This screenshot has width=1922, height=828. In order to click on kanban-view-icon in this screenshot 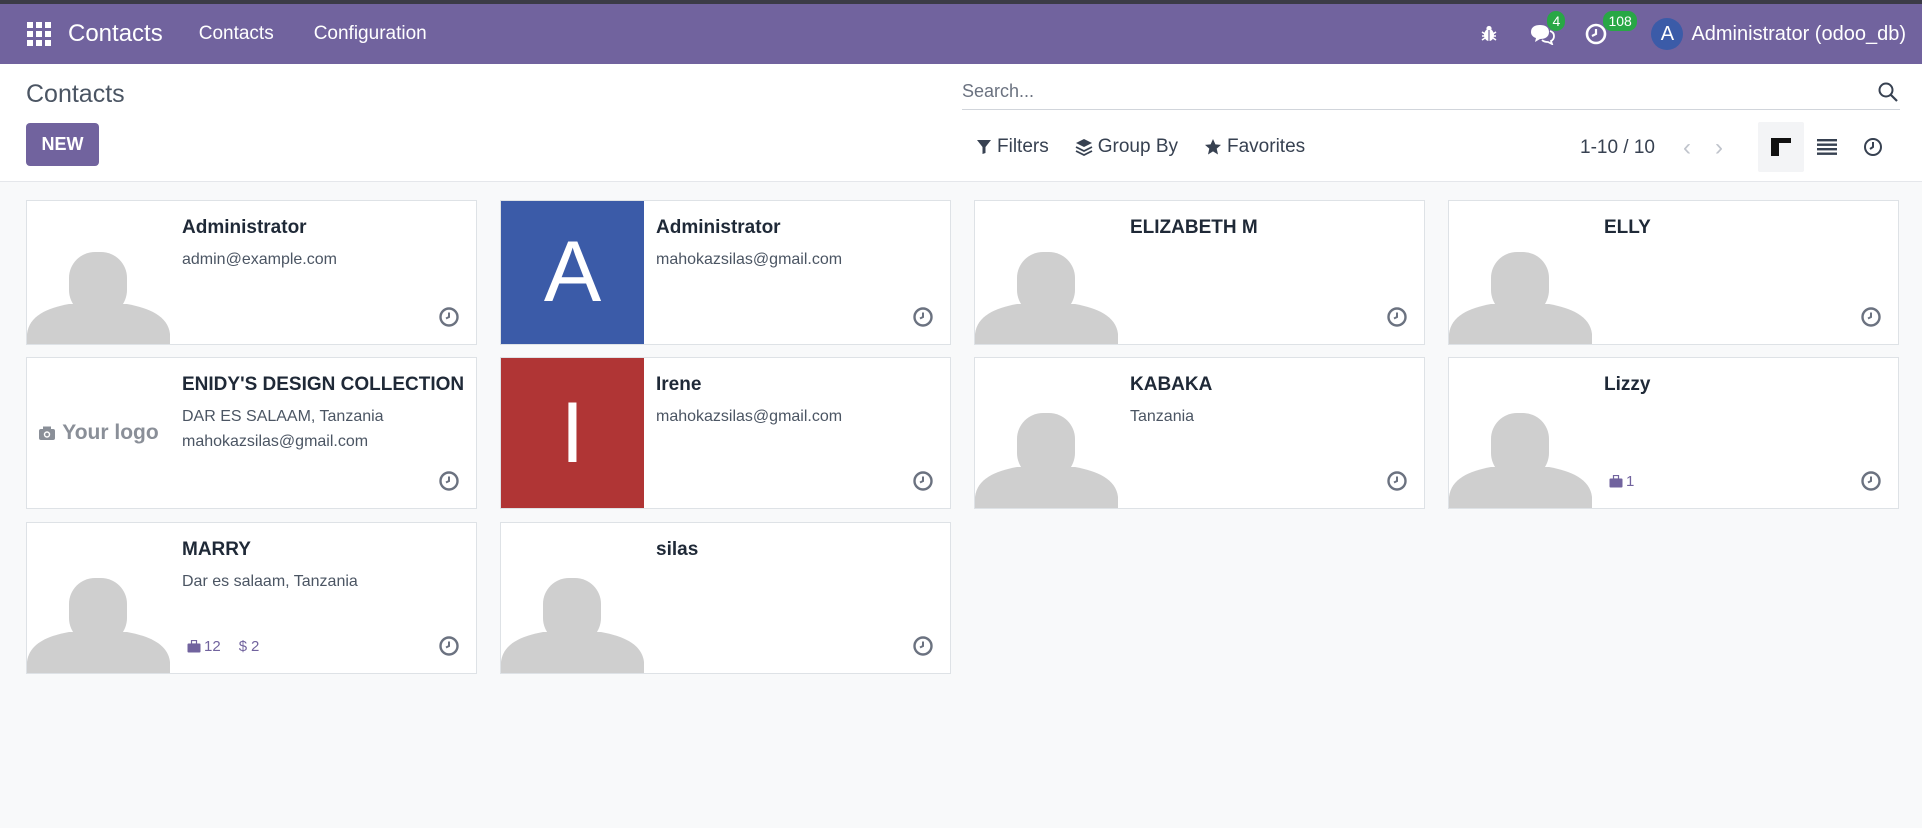, I will do `click(1781, 147)`.